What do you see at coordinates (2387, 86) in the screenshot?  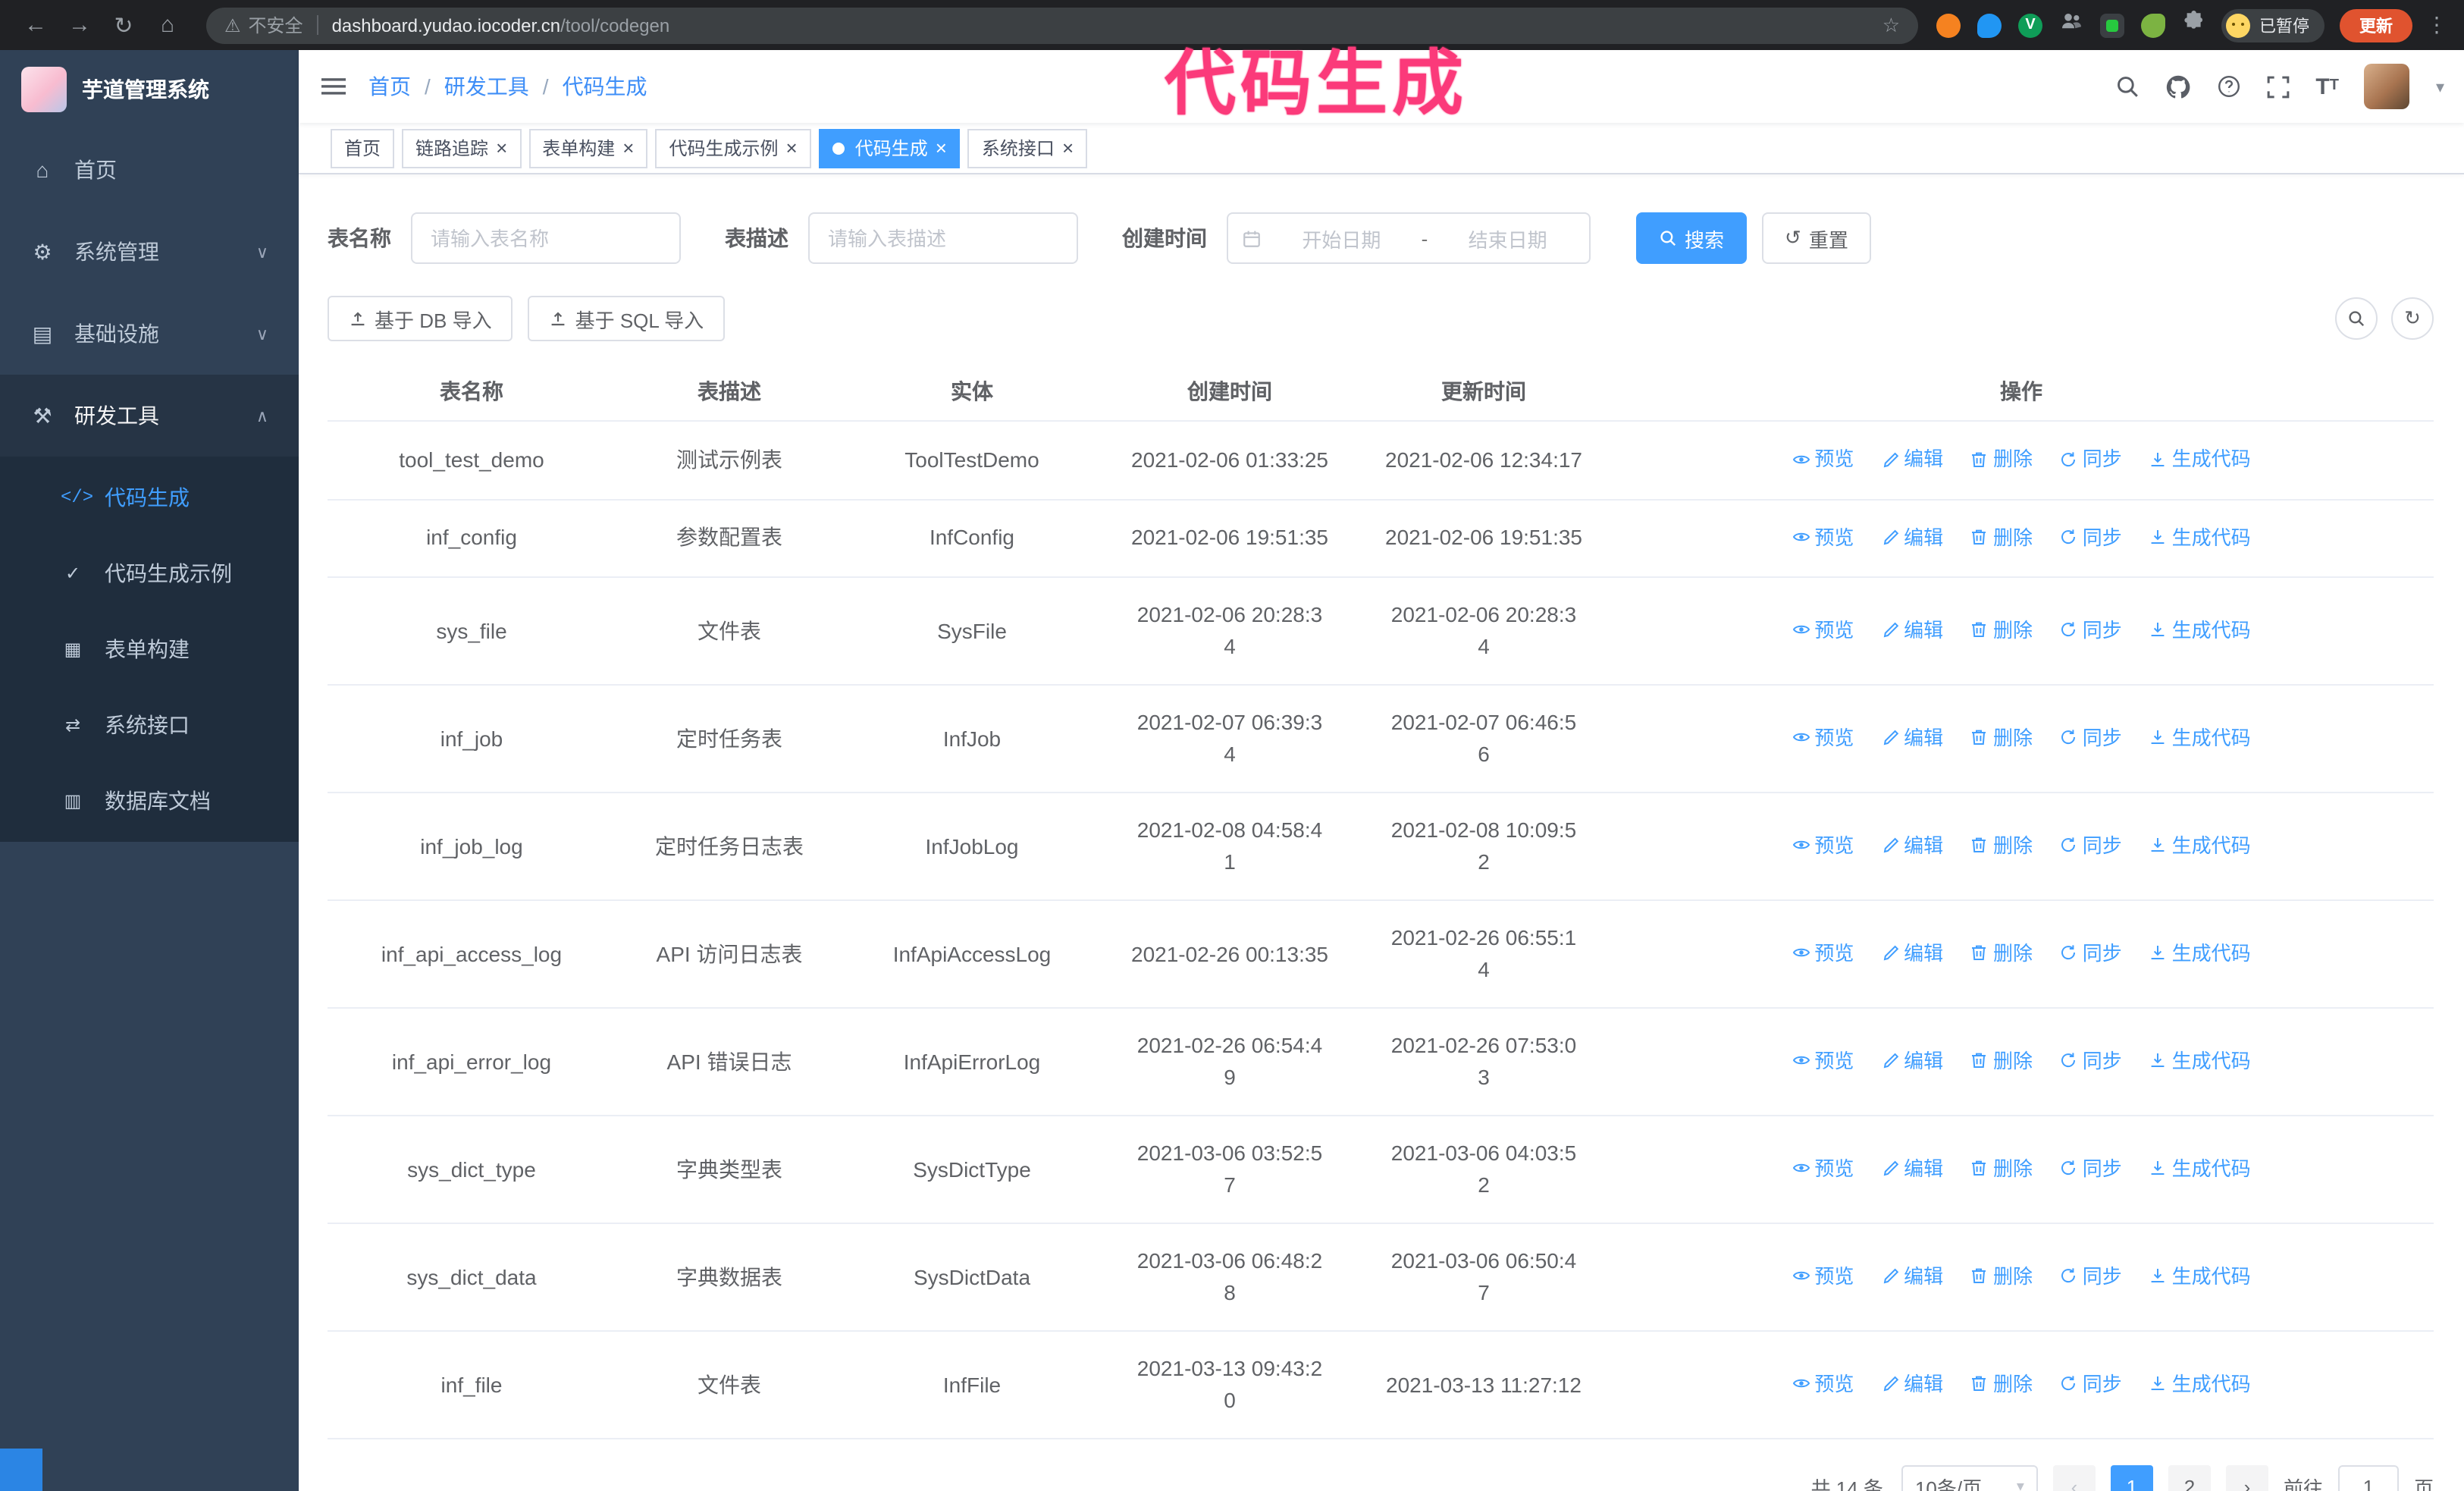 I see `user-avatar` at bounding box center [2387, 86].